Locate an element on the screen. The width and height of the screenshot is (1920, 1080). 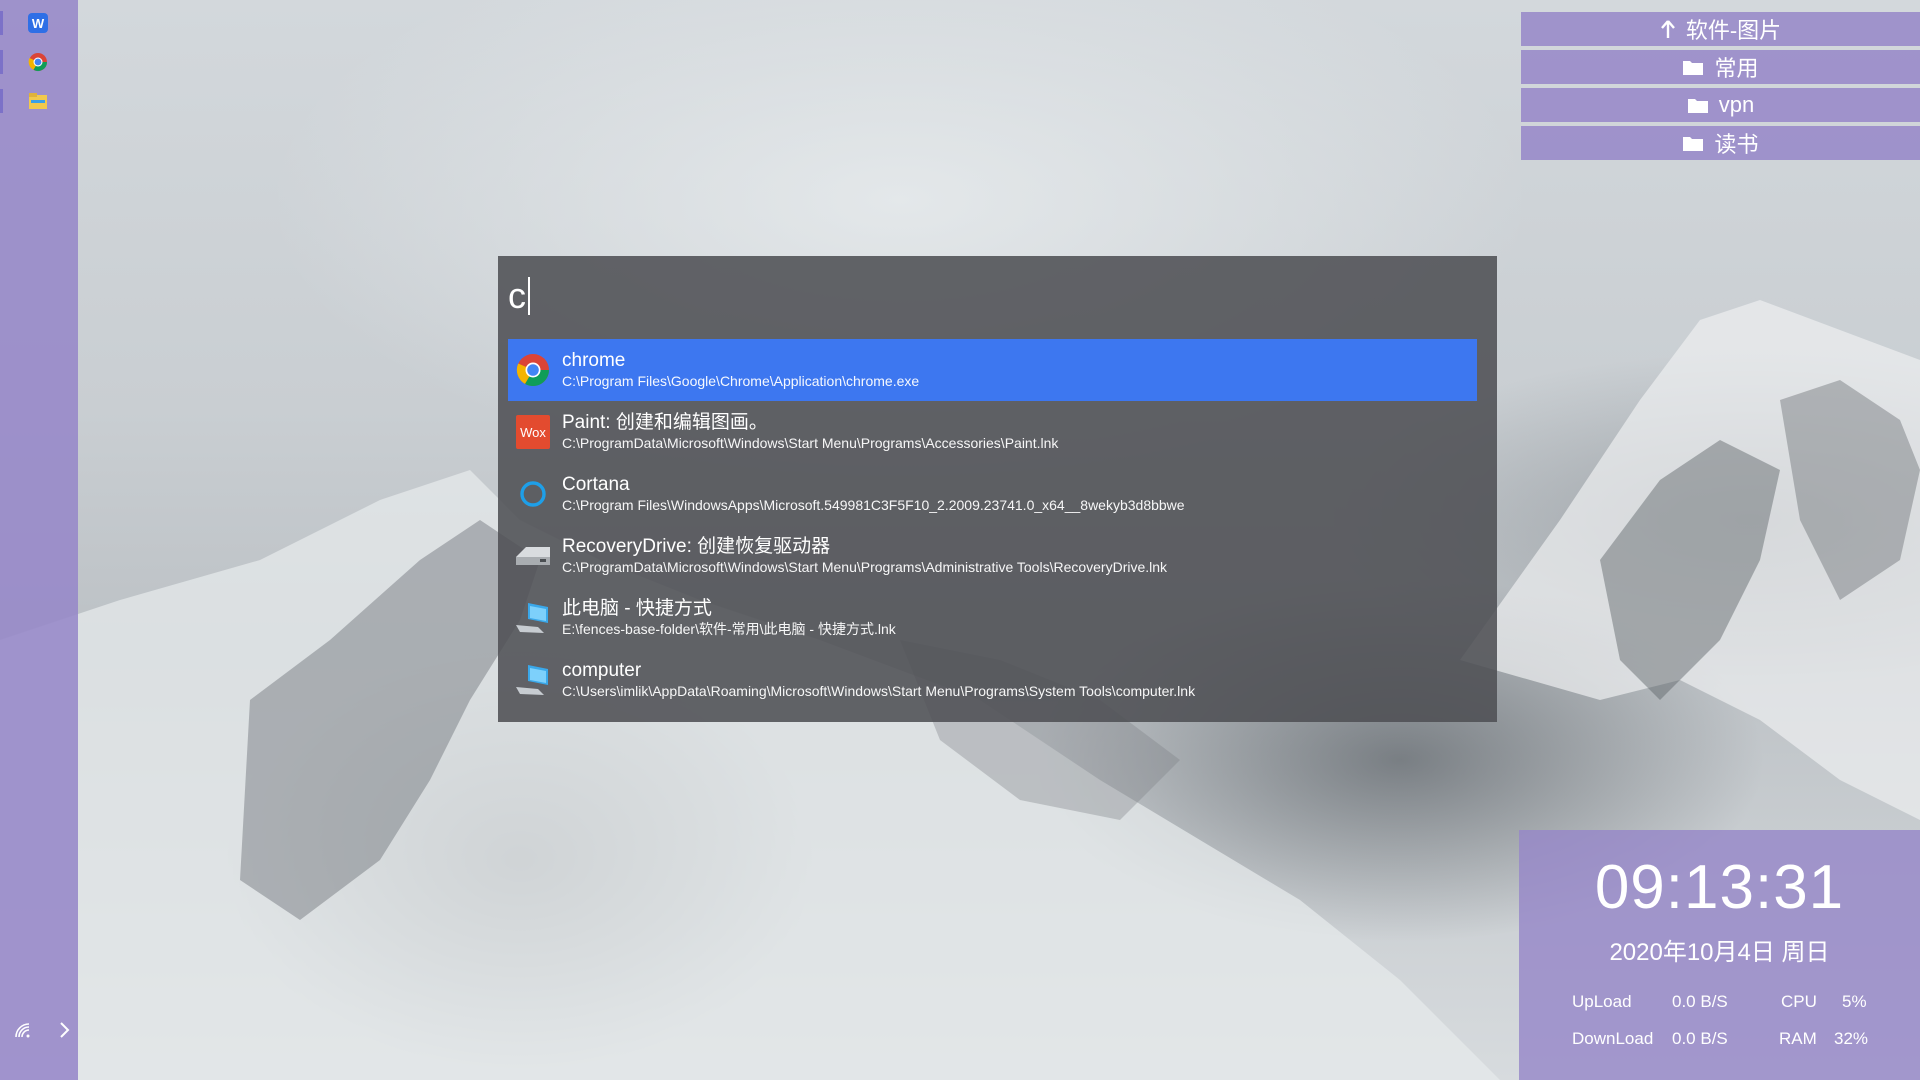
result-title: Paint: 创建和编辑图画。 is located at coordinates (665, 422).